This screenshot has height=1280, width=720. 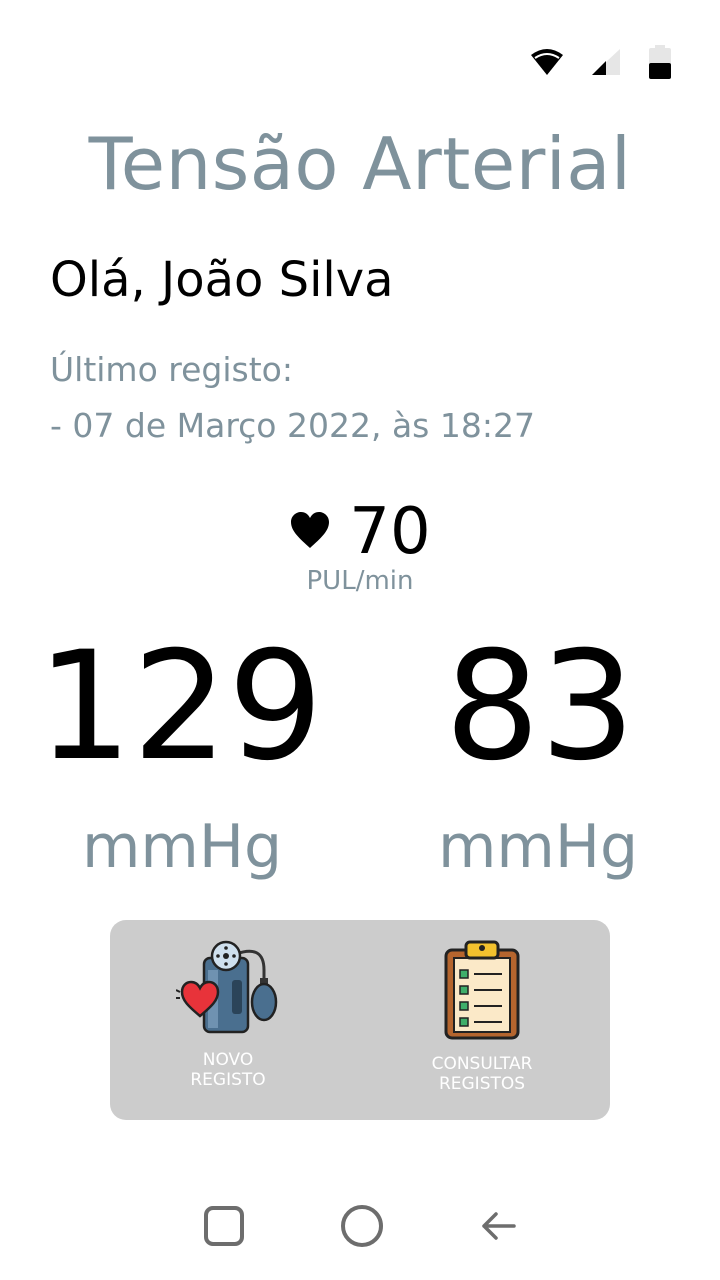 I want to click on pulse-reading: 70, so click(x=360, y=532).